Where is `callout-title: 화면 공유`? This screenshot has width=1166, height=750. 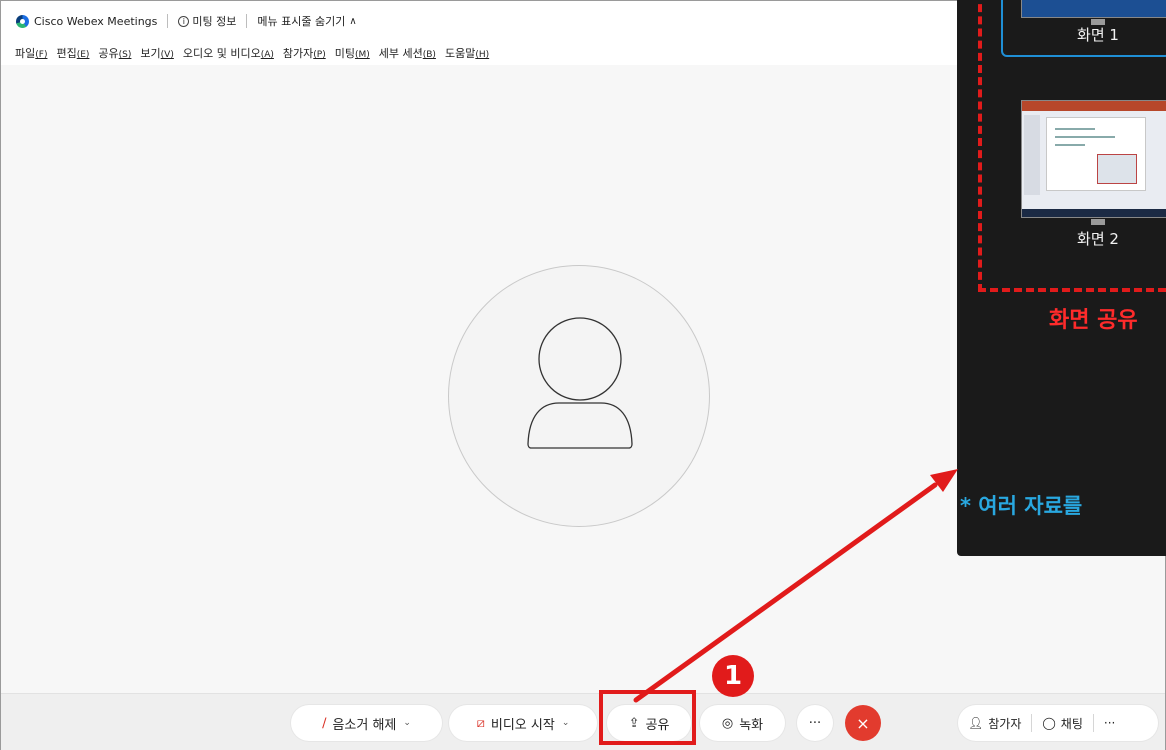
callout-title: 화면 공유 is located at coordinates (1093, 320).